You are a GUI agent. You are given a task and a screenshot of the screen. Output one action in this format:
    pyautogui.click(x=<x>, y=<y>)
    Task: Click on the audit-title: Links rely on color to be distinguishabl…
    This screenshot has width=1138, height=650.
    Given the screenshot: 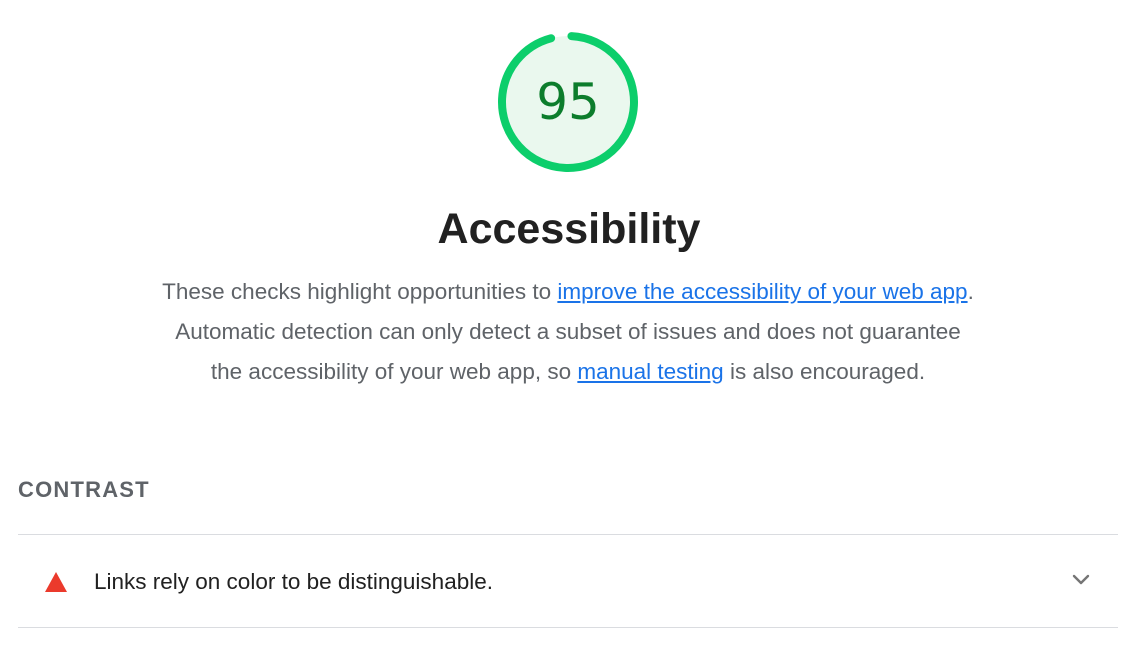 What is the action you would take?
    pyautogui.click(x=293, y=581)
    